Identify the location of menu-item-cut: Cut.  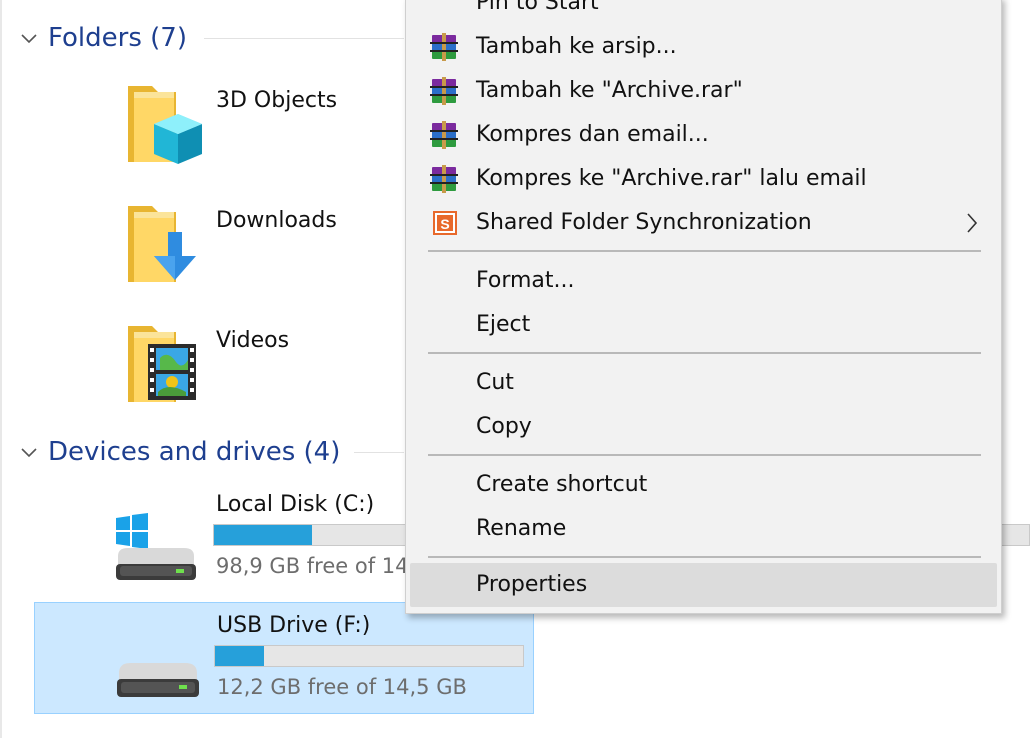
(703, 383).